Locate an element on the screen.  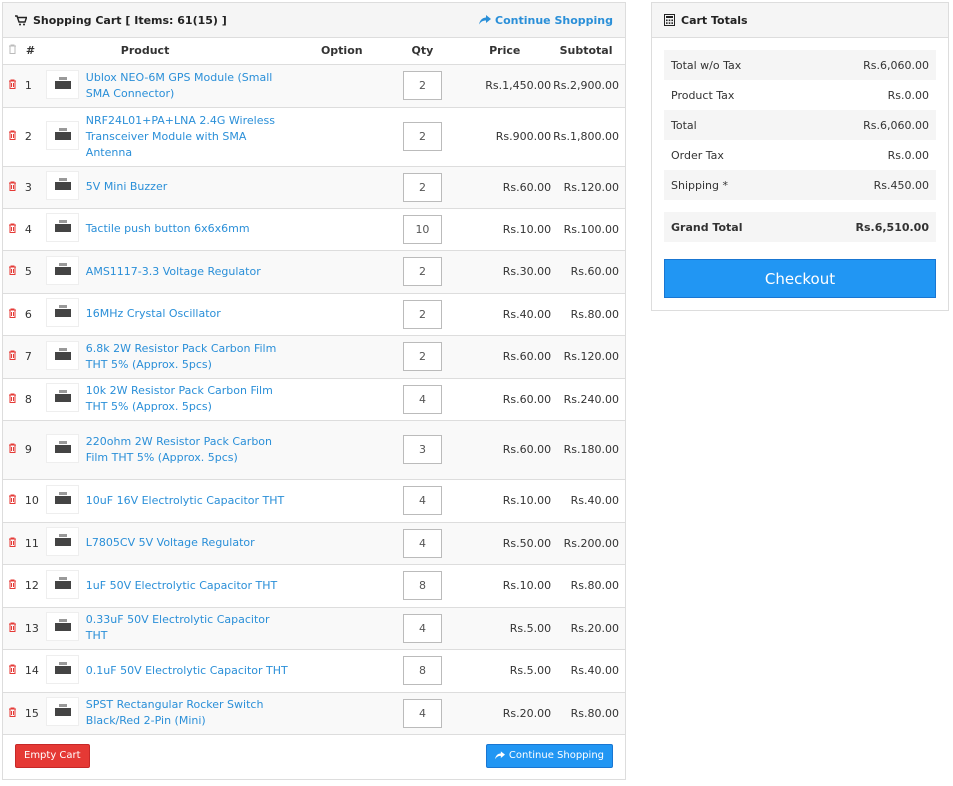
item-product-cell: AMS1117-3.3 Voltage Regulator is located at coordinates (189, 272).